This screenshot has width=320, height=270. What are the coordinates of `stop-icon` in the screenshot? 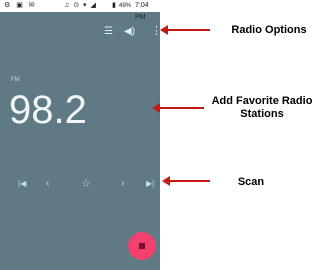 It's located at (142, 246).